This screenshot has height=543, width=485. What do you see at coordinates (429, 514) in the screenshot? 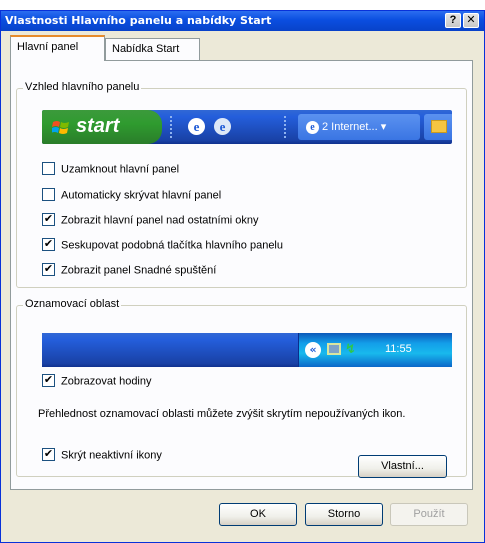
I see `apply-button: Použít` at bounding box center [429, 514].